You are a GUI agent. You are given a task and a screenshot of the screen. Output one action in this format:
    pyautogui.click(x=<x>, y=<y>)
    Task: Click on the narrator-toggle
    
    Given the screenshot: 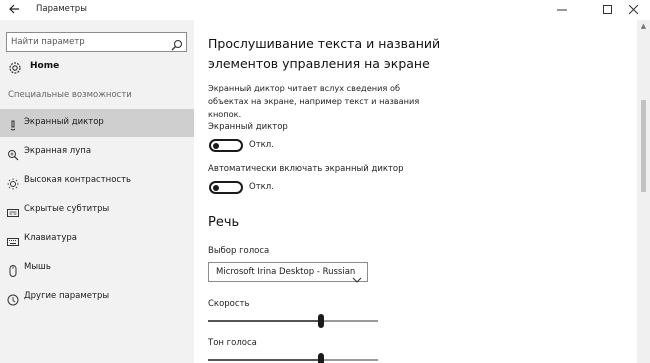 What is the action you would take?
    pyautogui.click(x=226, y=145)
    